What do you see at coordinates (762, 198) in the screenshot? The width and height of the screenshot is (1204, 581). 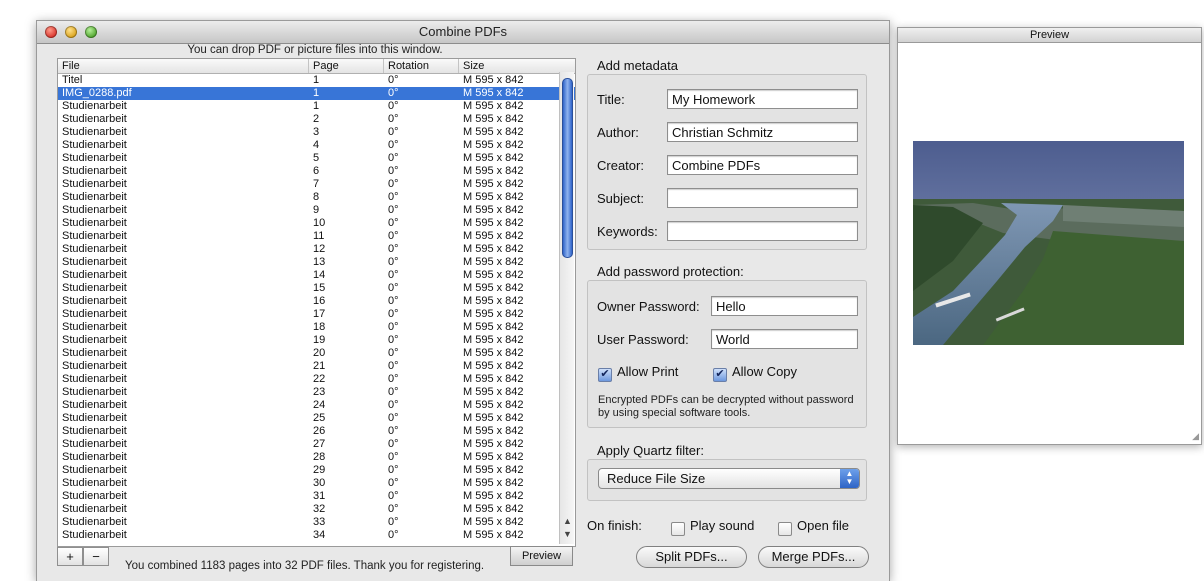 I see `subject-field` at bounding box center [762, 198].